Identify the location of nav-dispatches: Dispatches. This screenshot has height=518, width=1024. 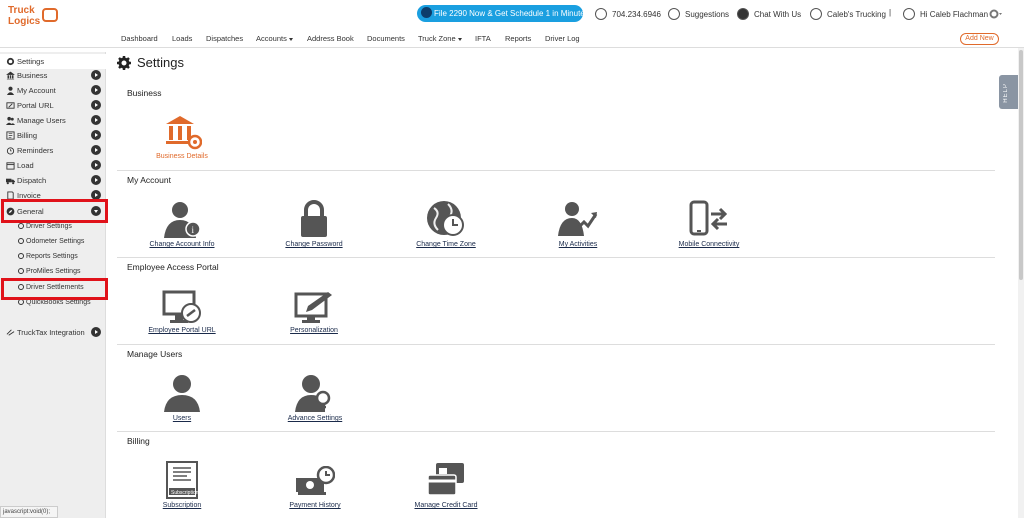
(224, 38).